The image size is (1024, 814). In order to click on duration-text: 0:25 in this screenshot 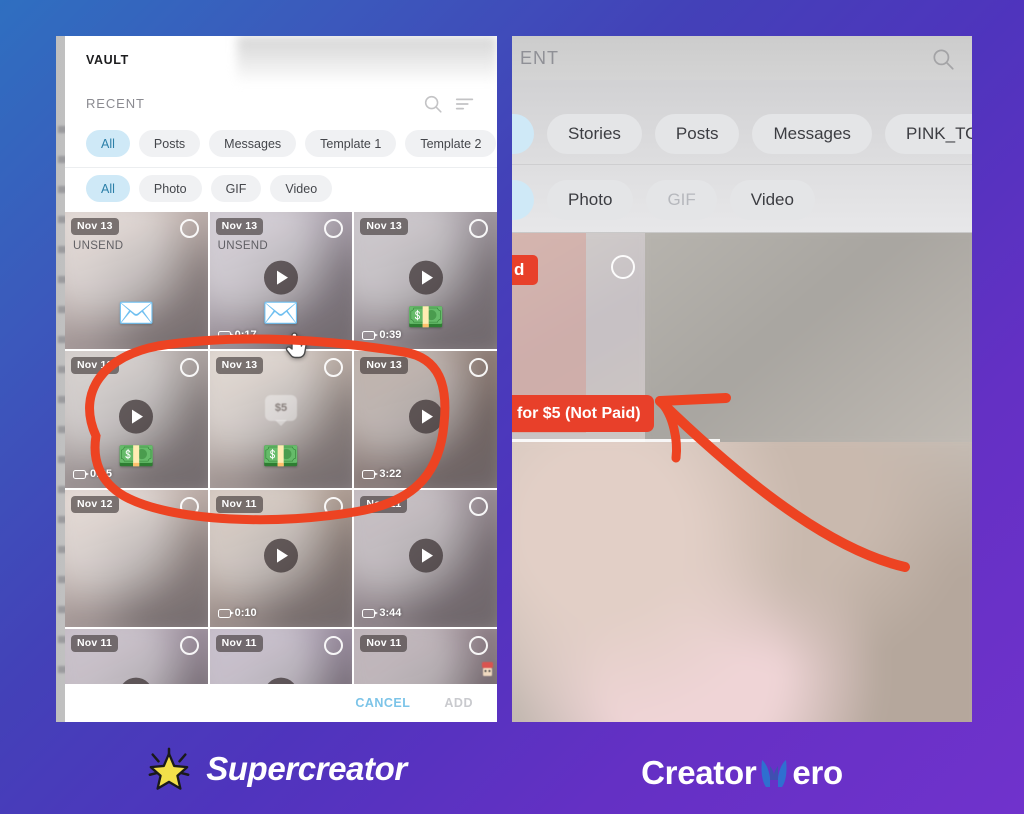, I will do `click(101, 474)`.